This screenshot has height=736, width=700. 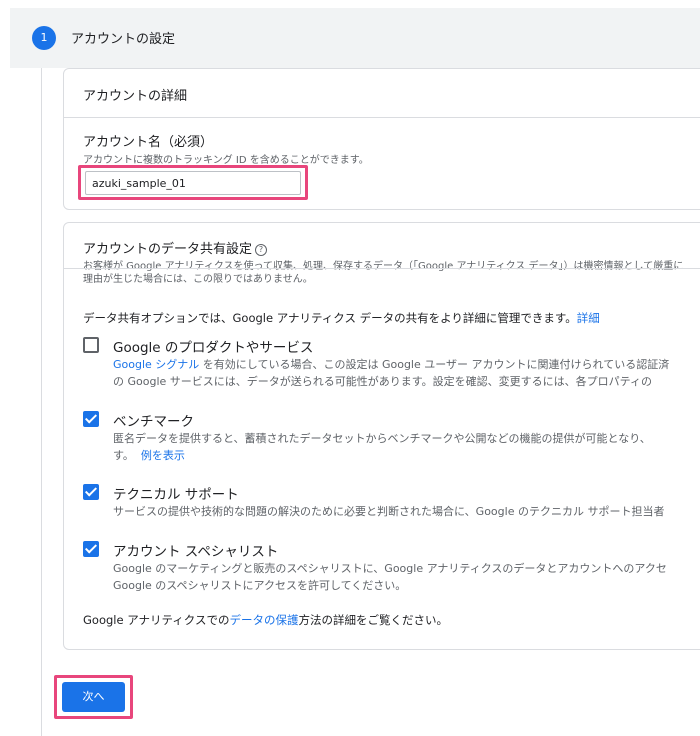 I want to click on data-sharing-title-text: アカウントのデータ共有設定, so click(x=168, y=249).